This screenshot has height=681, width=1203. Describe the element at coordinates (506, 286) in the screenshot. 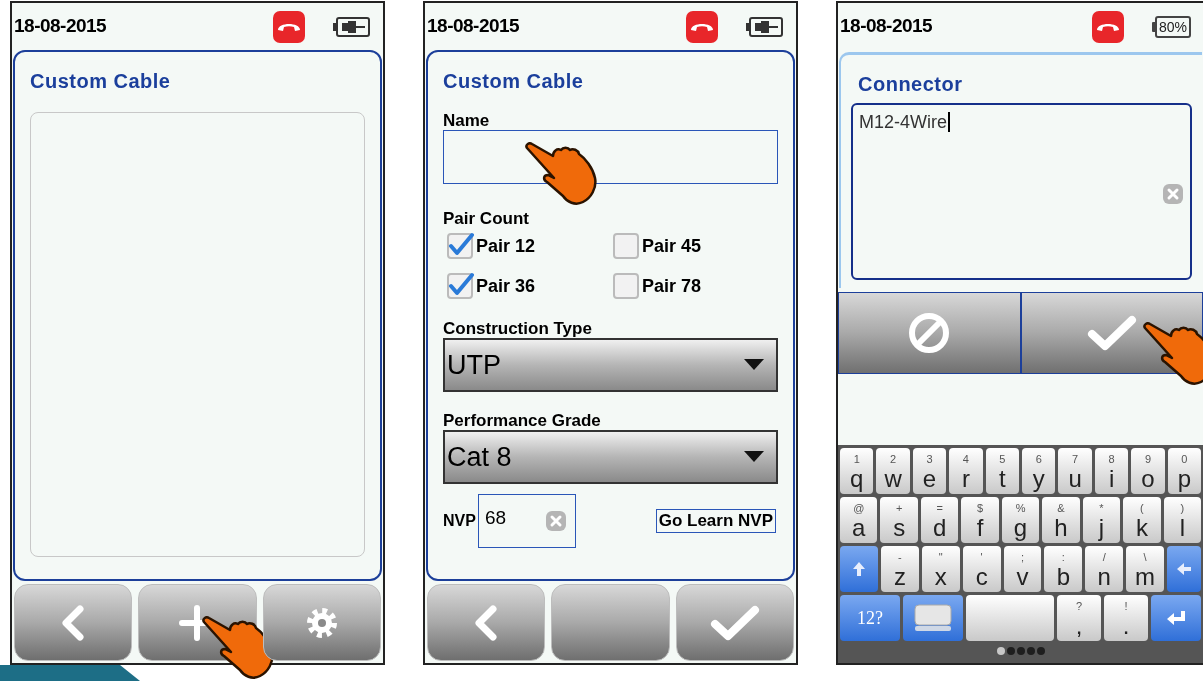

I see `checkbox-label: Pair 36` at that location.